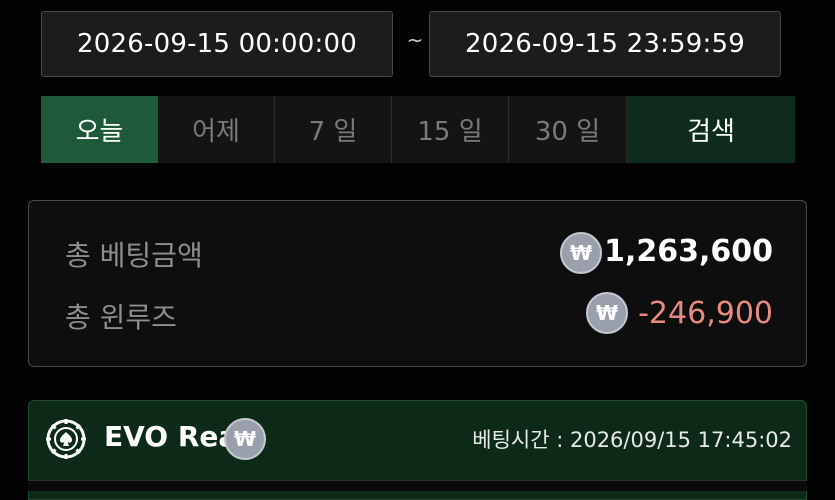 The height and width of the screenshot is (500, 835). What do you see at coordinates (605, 44) in the screenshot?
I see `end-date-input: 2026-09-15 23:59:59` at bounding box center [605, 44].